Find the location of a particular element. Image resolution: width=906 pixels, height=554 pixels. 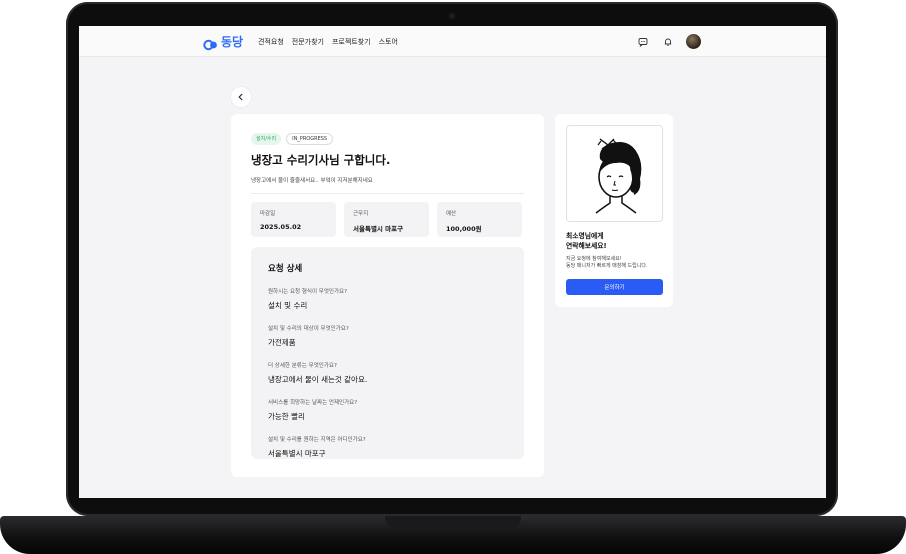

location-label: 근무지 is located at coordinates (361, 214).